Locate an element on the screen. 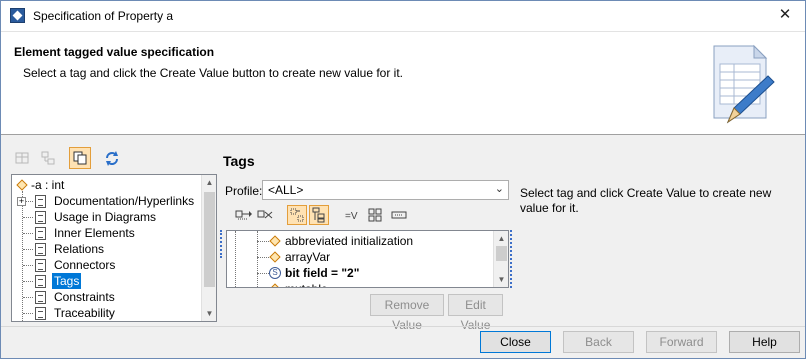 The width and height of the screenshot is (806, 359). tree-item-tags: Tags is located at coordinates (107, 281).